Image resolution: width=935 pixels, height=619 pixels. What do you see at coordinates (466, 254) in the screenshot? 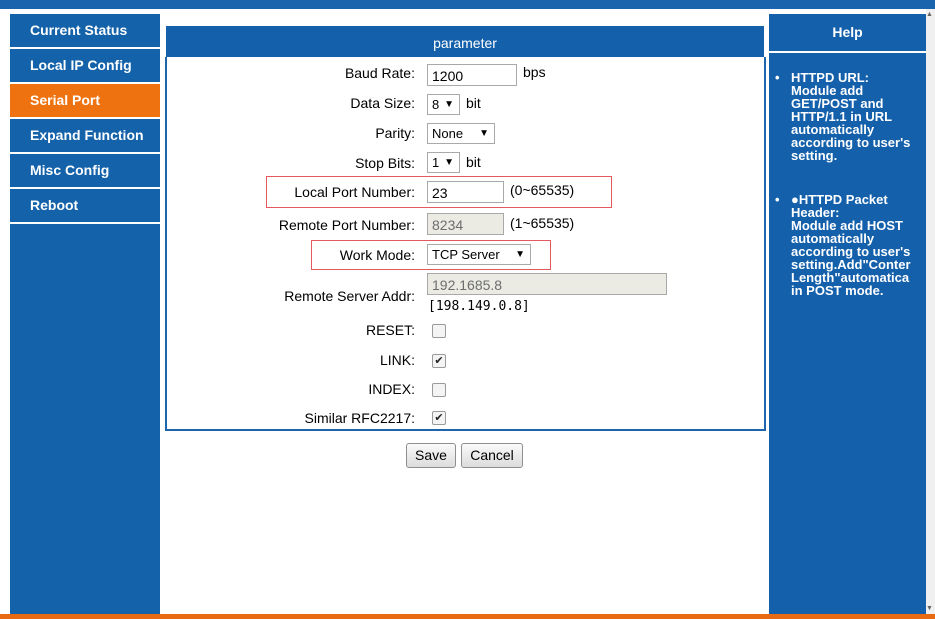
I see `work-mode-value: TCP Server` at bounding box center [466, 254].